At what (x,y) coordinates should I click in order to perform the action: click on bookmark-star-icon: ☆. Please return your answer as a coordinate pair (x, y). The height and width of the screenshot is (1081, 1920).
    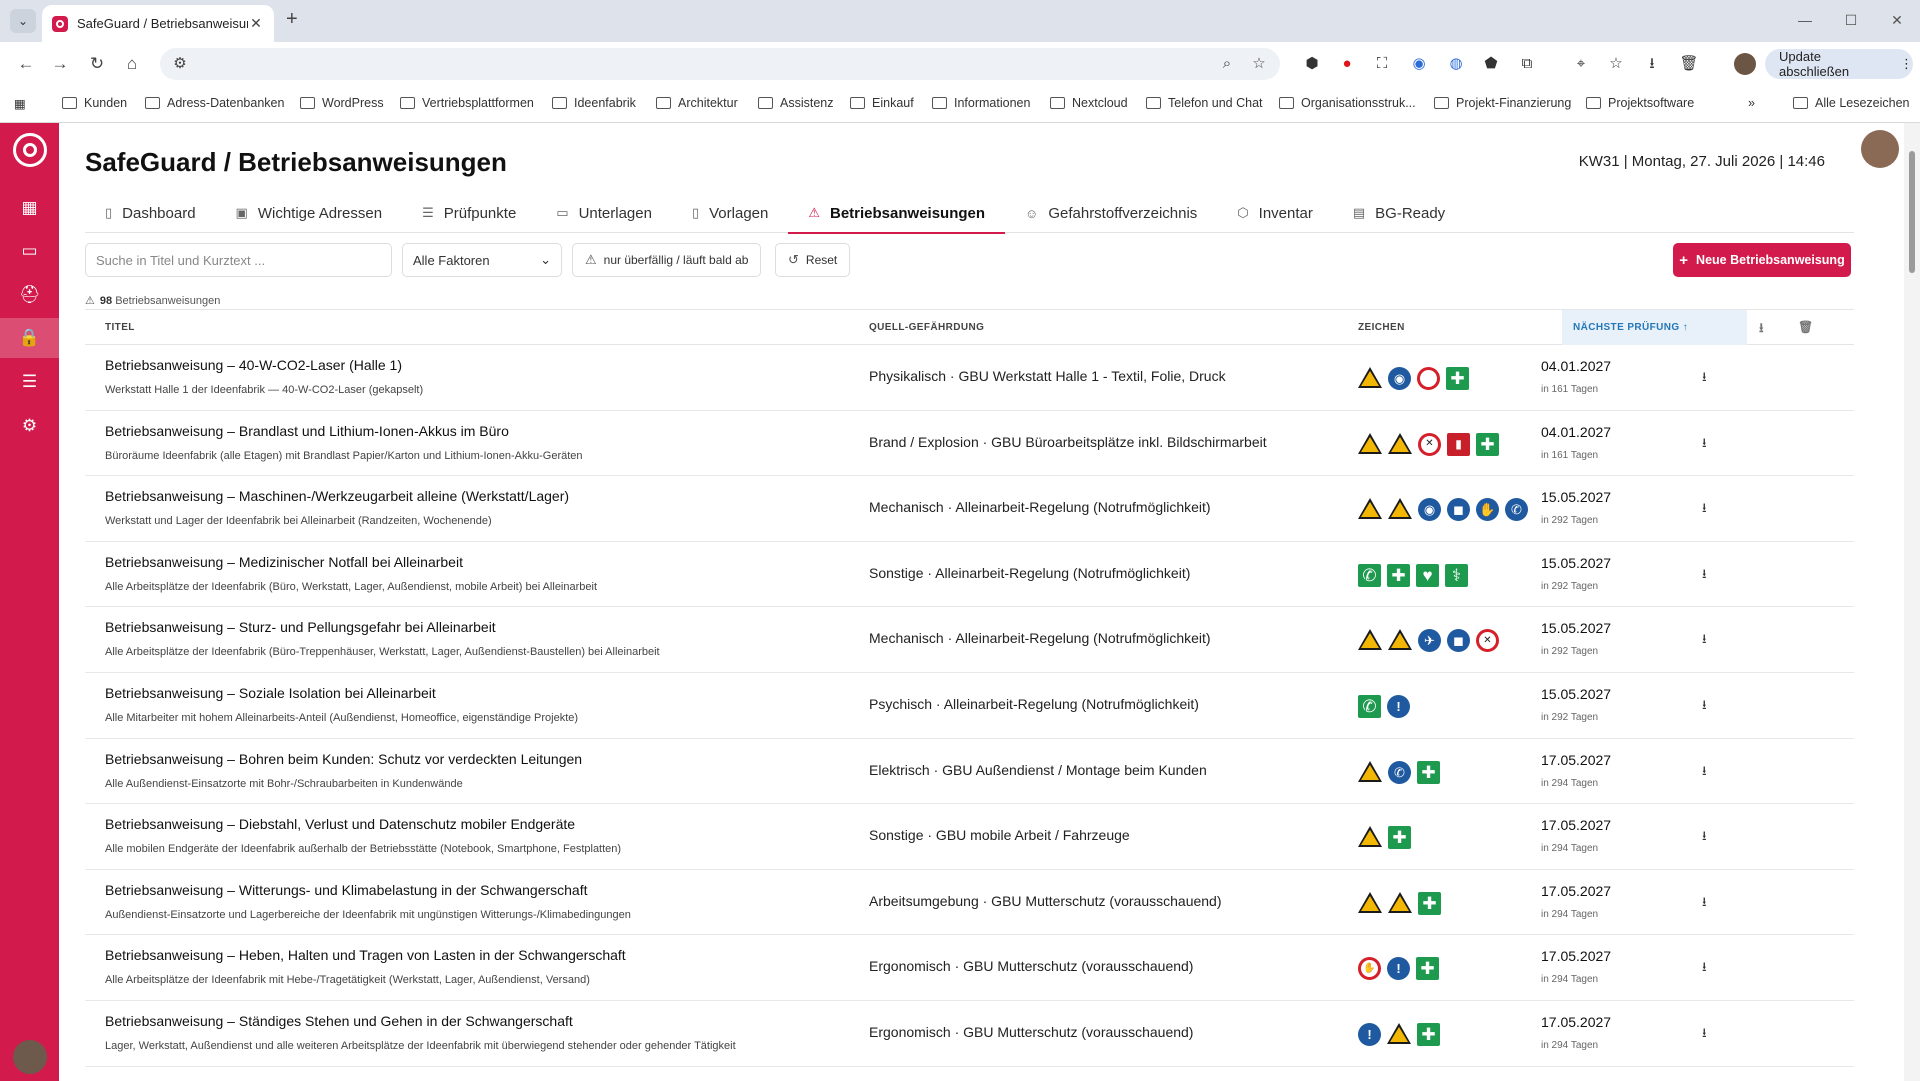
    Looking at the image, I should click on (1259, 64).